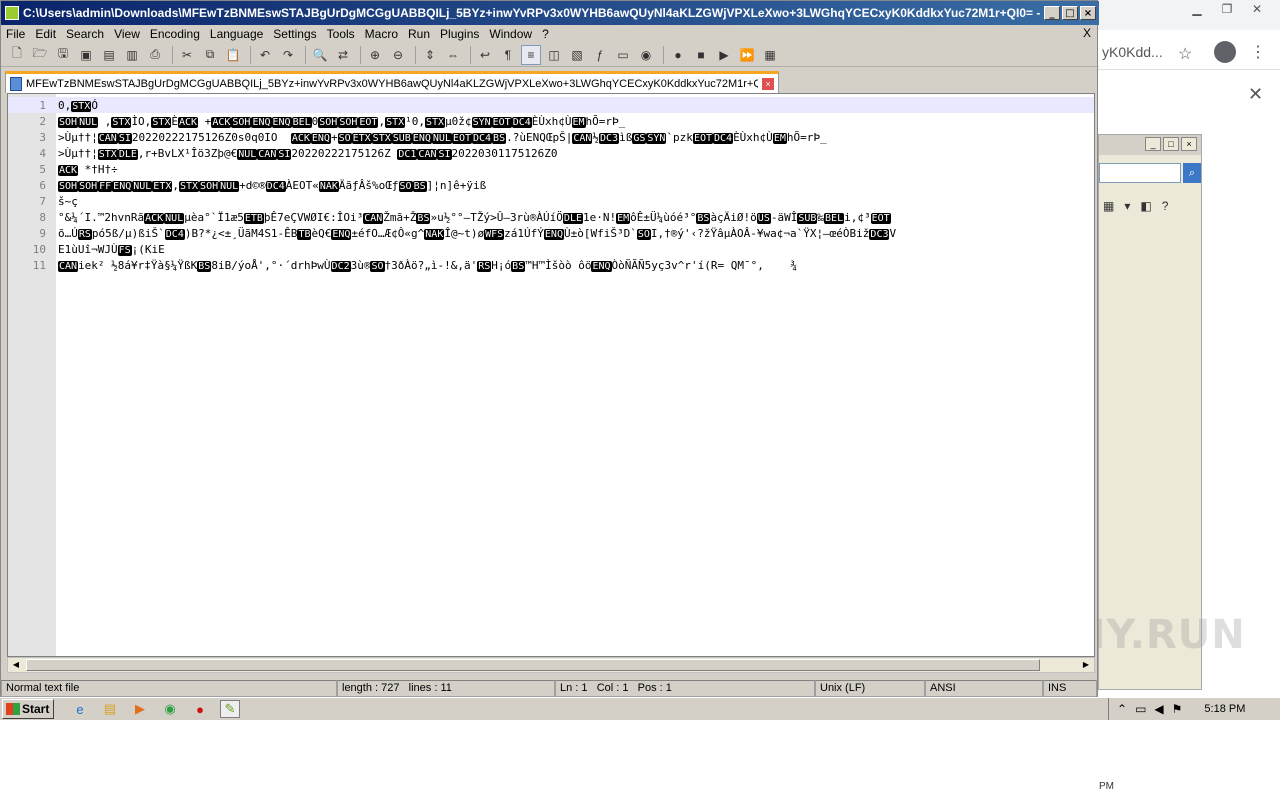  What do you see at coordinates (1088, 13) in the screenshot?
I see `close-button: ×` at bounding box center [1088, 13].